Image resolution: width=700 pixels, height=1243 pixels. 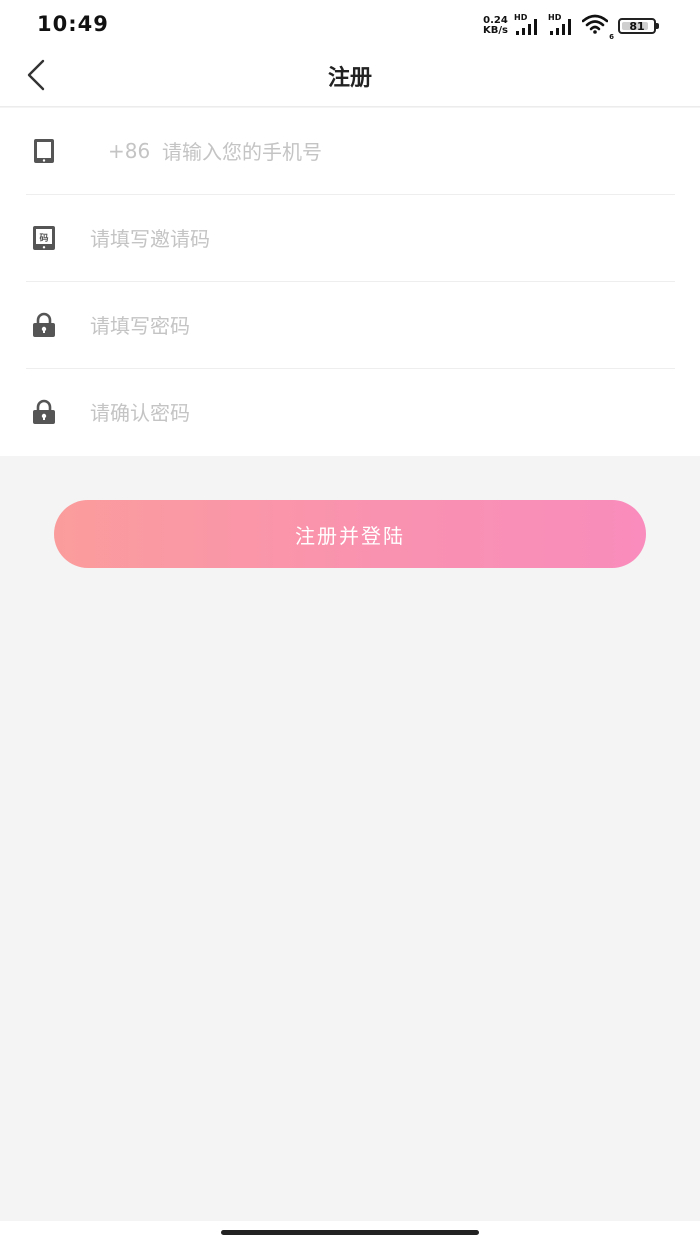 I want to click on invite-row: 码, so click(x=350, y=238).